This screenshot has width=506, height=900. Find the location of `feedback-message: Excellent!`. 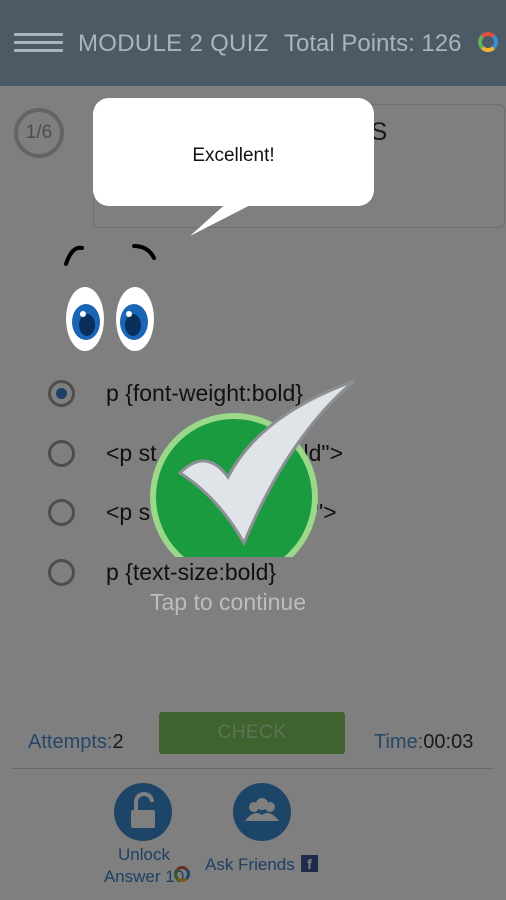

feedback-message: Excellent! is located at coordinates (233, 155).